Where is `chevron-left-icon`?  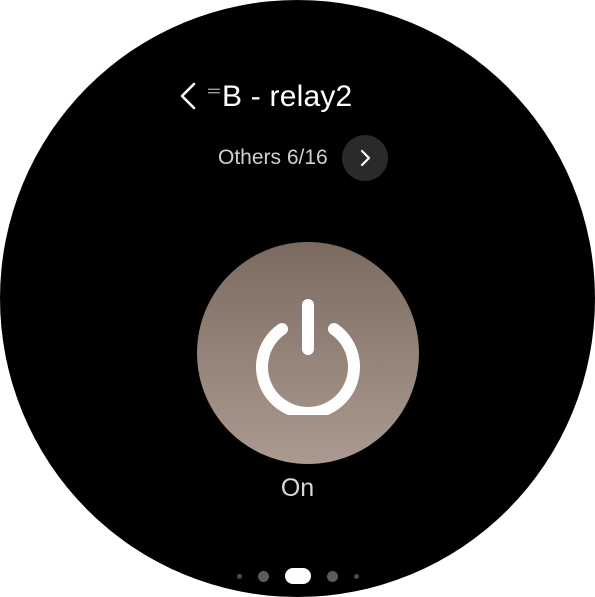 chevron-left-icon is located at coordinates (188, 96).